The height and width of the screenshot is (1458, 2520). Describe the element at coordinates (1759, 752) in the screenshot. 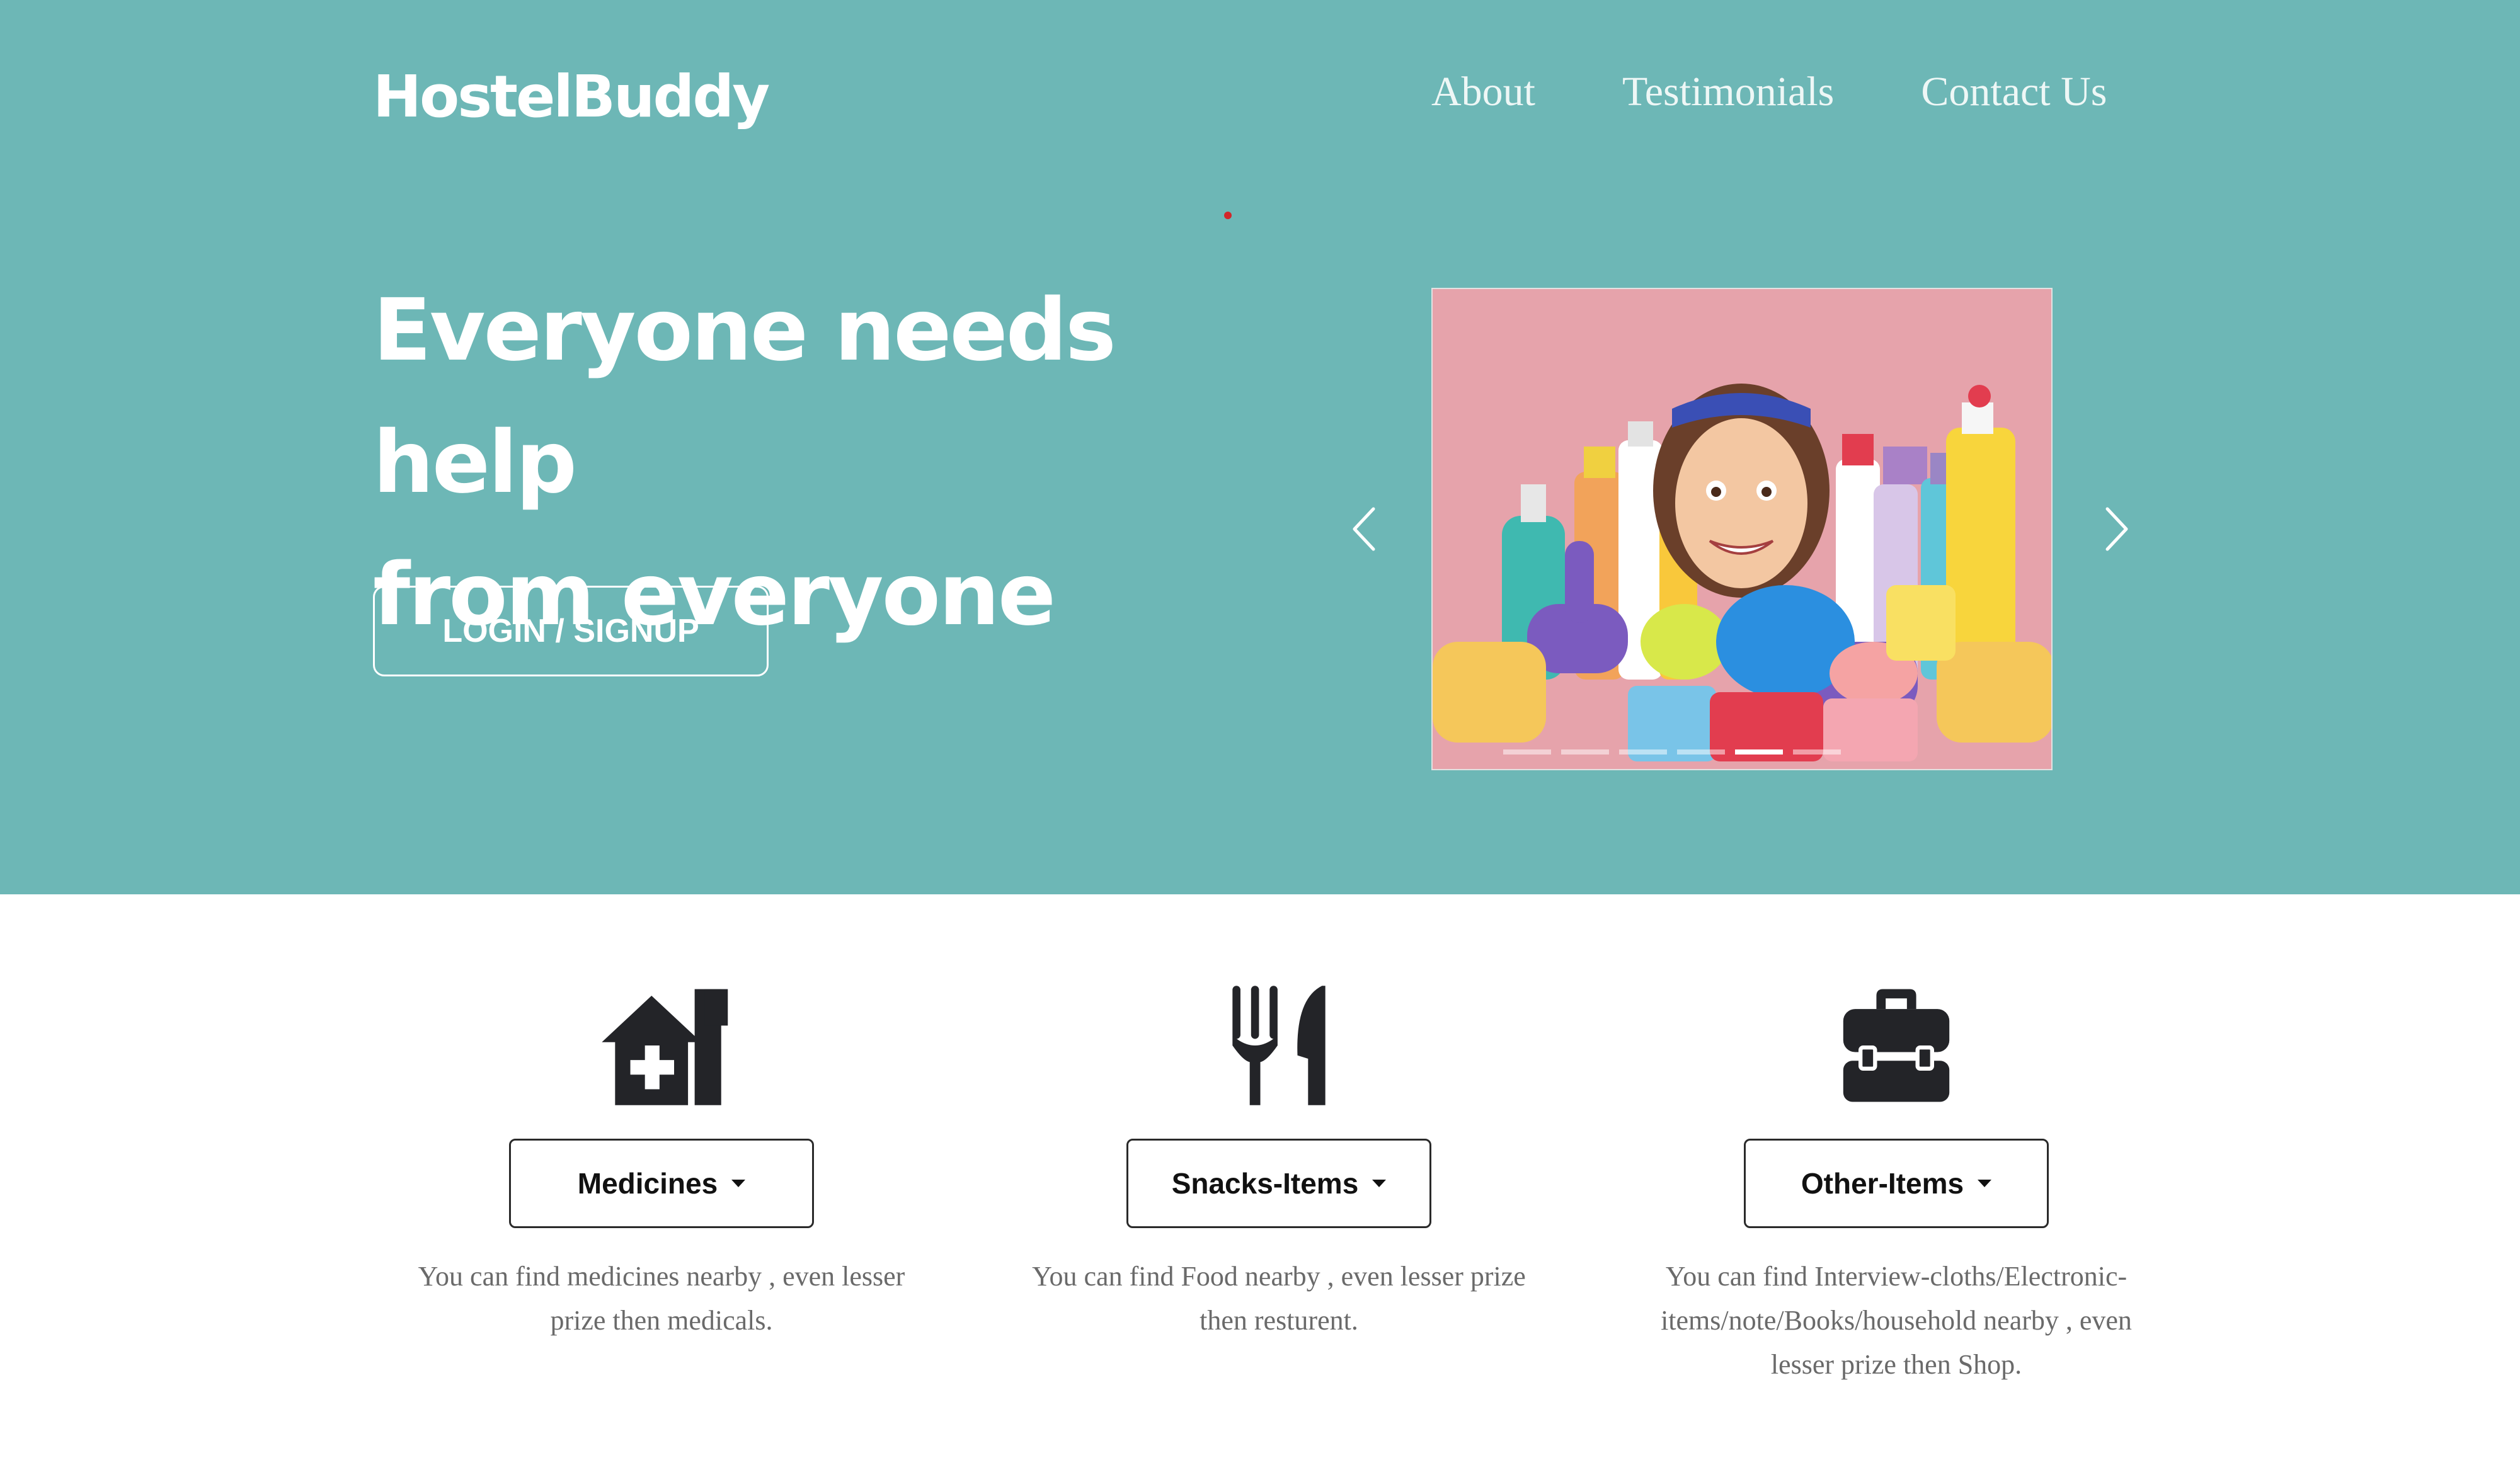

I see `carousel-indicator-active` at that location.